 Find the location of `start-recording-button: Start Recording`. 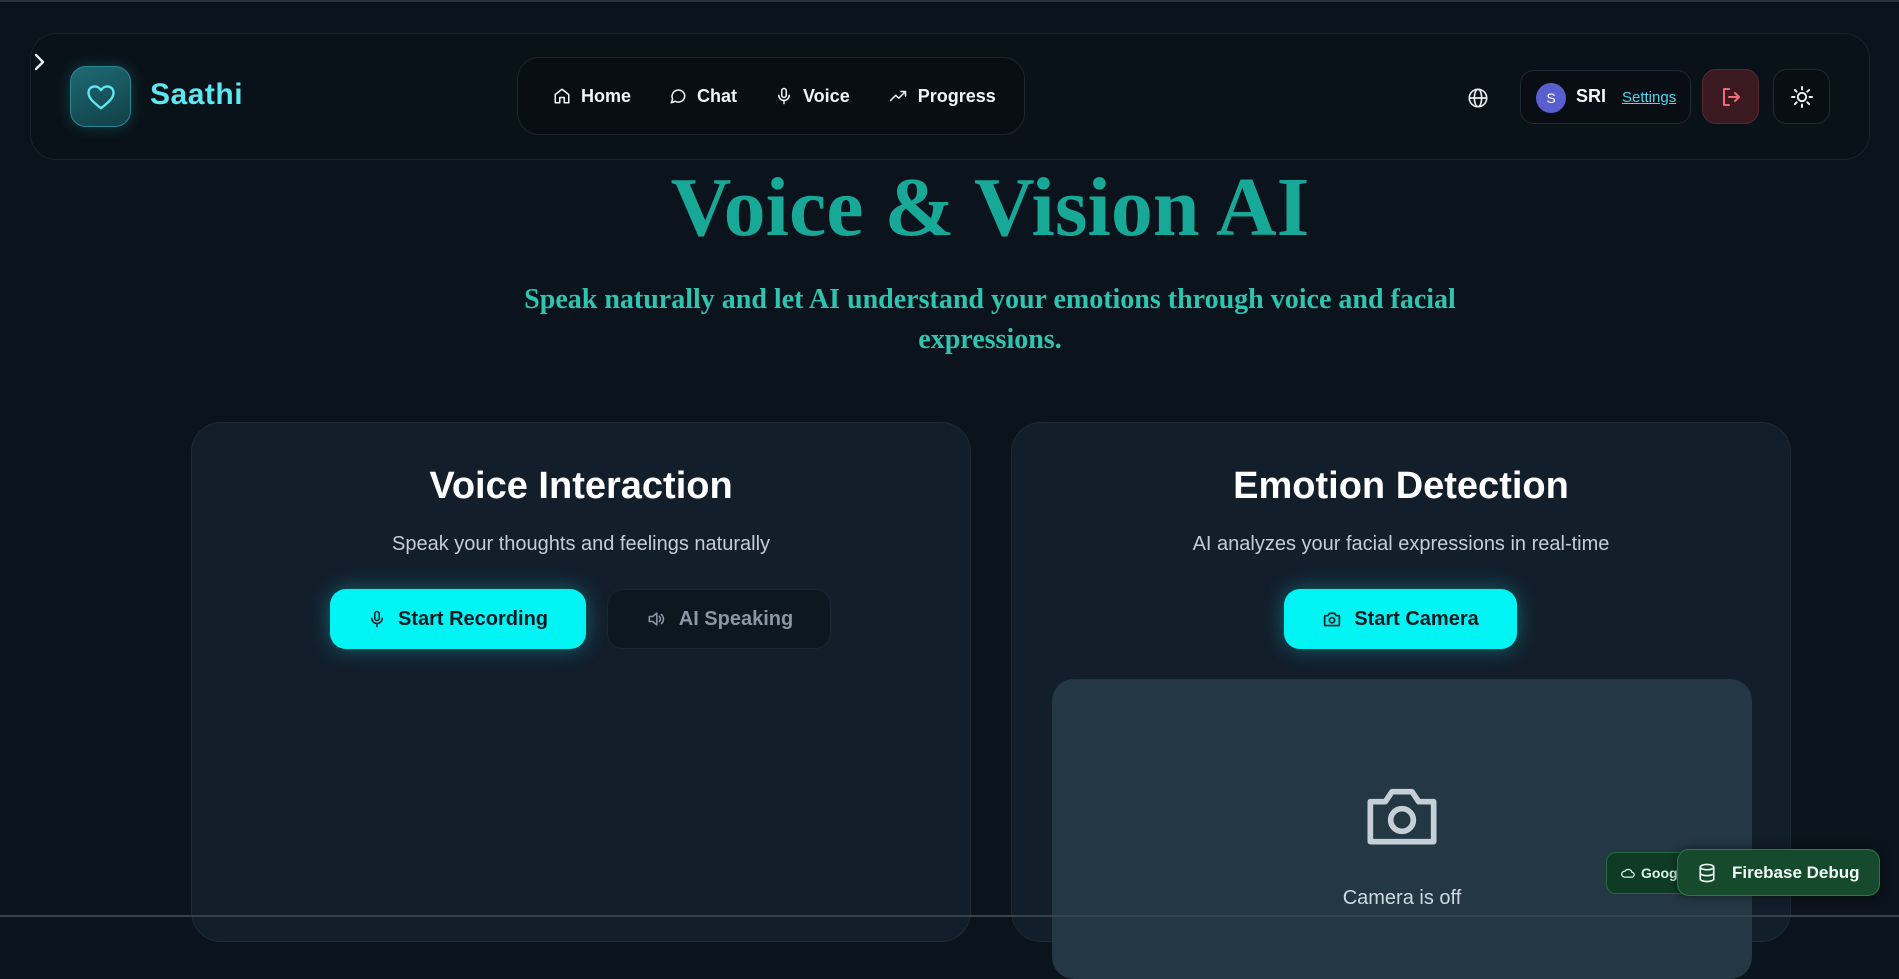

start-recording-button: Start Recording is located at coordinates (458, 619).